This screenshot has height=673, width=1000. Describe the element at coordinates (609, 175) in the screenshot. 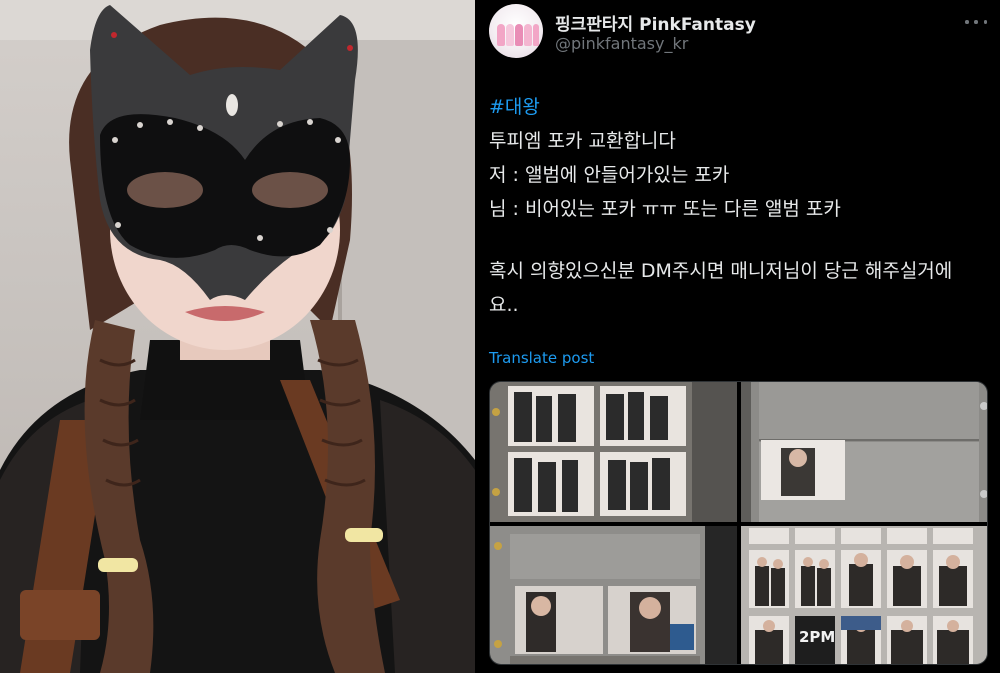

I see `post-line: 저 : 앨범에 안들어가있는 포카` at that location.